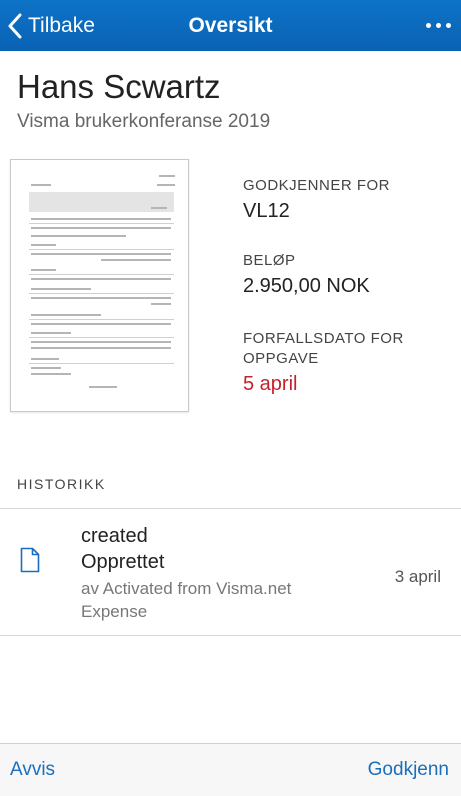 The height and width of the screenshot is (796, 461). What do you see at coordinates (323, 348) in the screenshot?
I see `due-date-label: FORFALLSDATO FOR OPPGAVE` at bounding box center [323, 348].